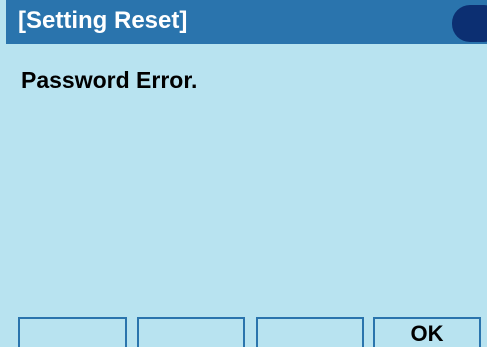 The height and width of the screenshot is (349, 487). What do you see at coordinates (469, 23) in the screenshot?
I see `status-indicator-icon` at bounding box center [469, 23].